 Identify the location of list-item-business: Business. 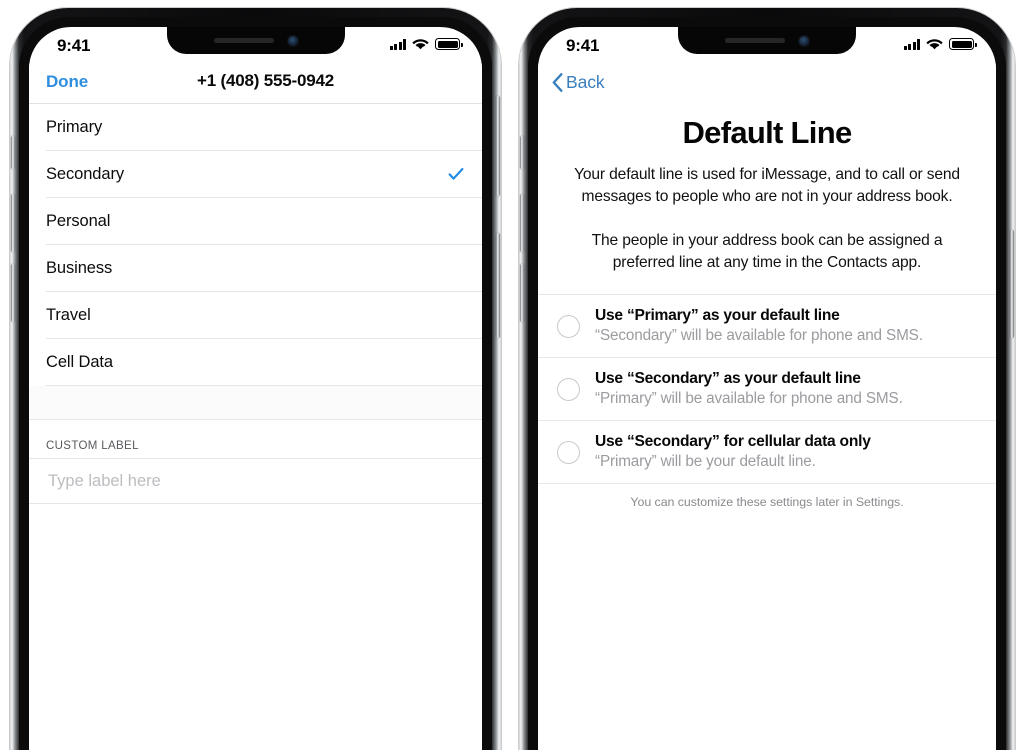
(264, 268).